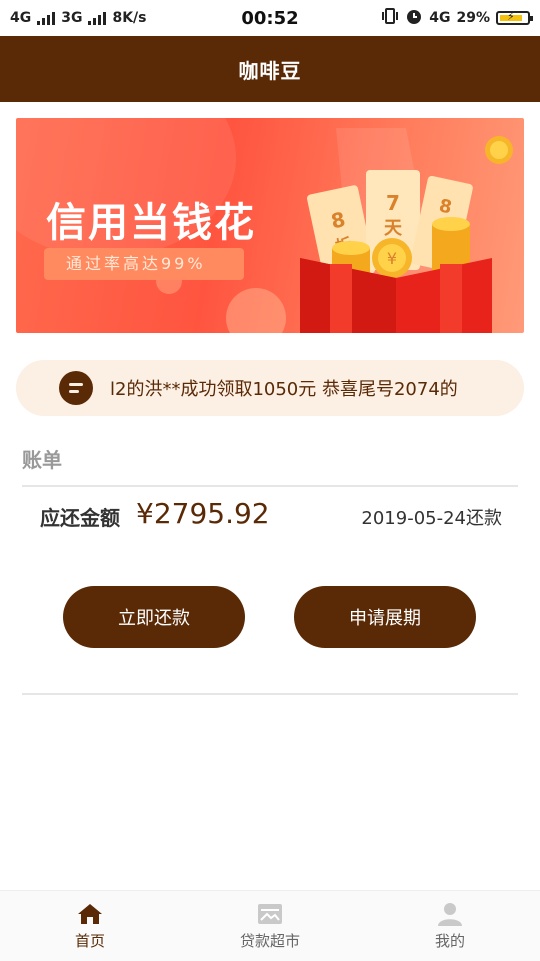 The width and height of the screenshot is (540, 961). What do you see at coordinates (431, 518) in the screenshot?
I see `due-date: 2019-05-24还款` at bounding box center [431, 518].